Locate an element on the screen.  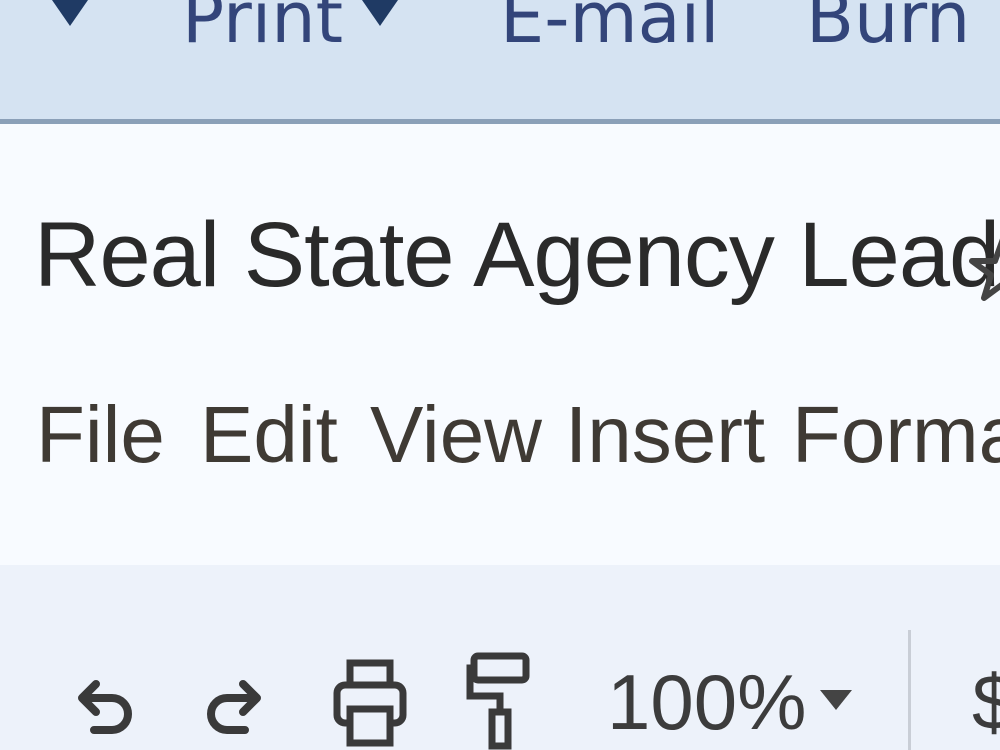
zoom-dropdown-icon is located at coordinates (836, 700).